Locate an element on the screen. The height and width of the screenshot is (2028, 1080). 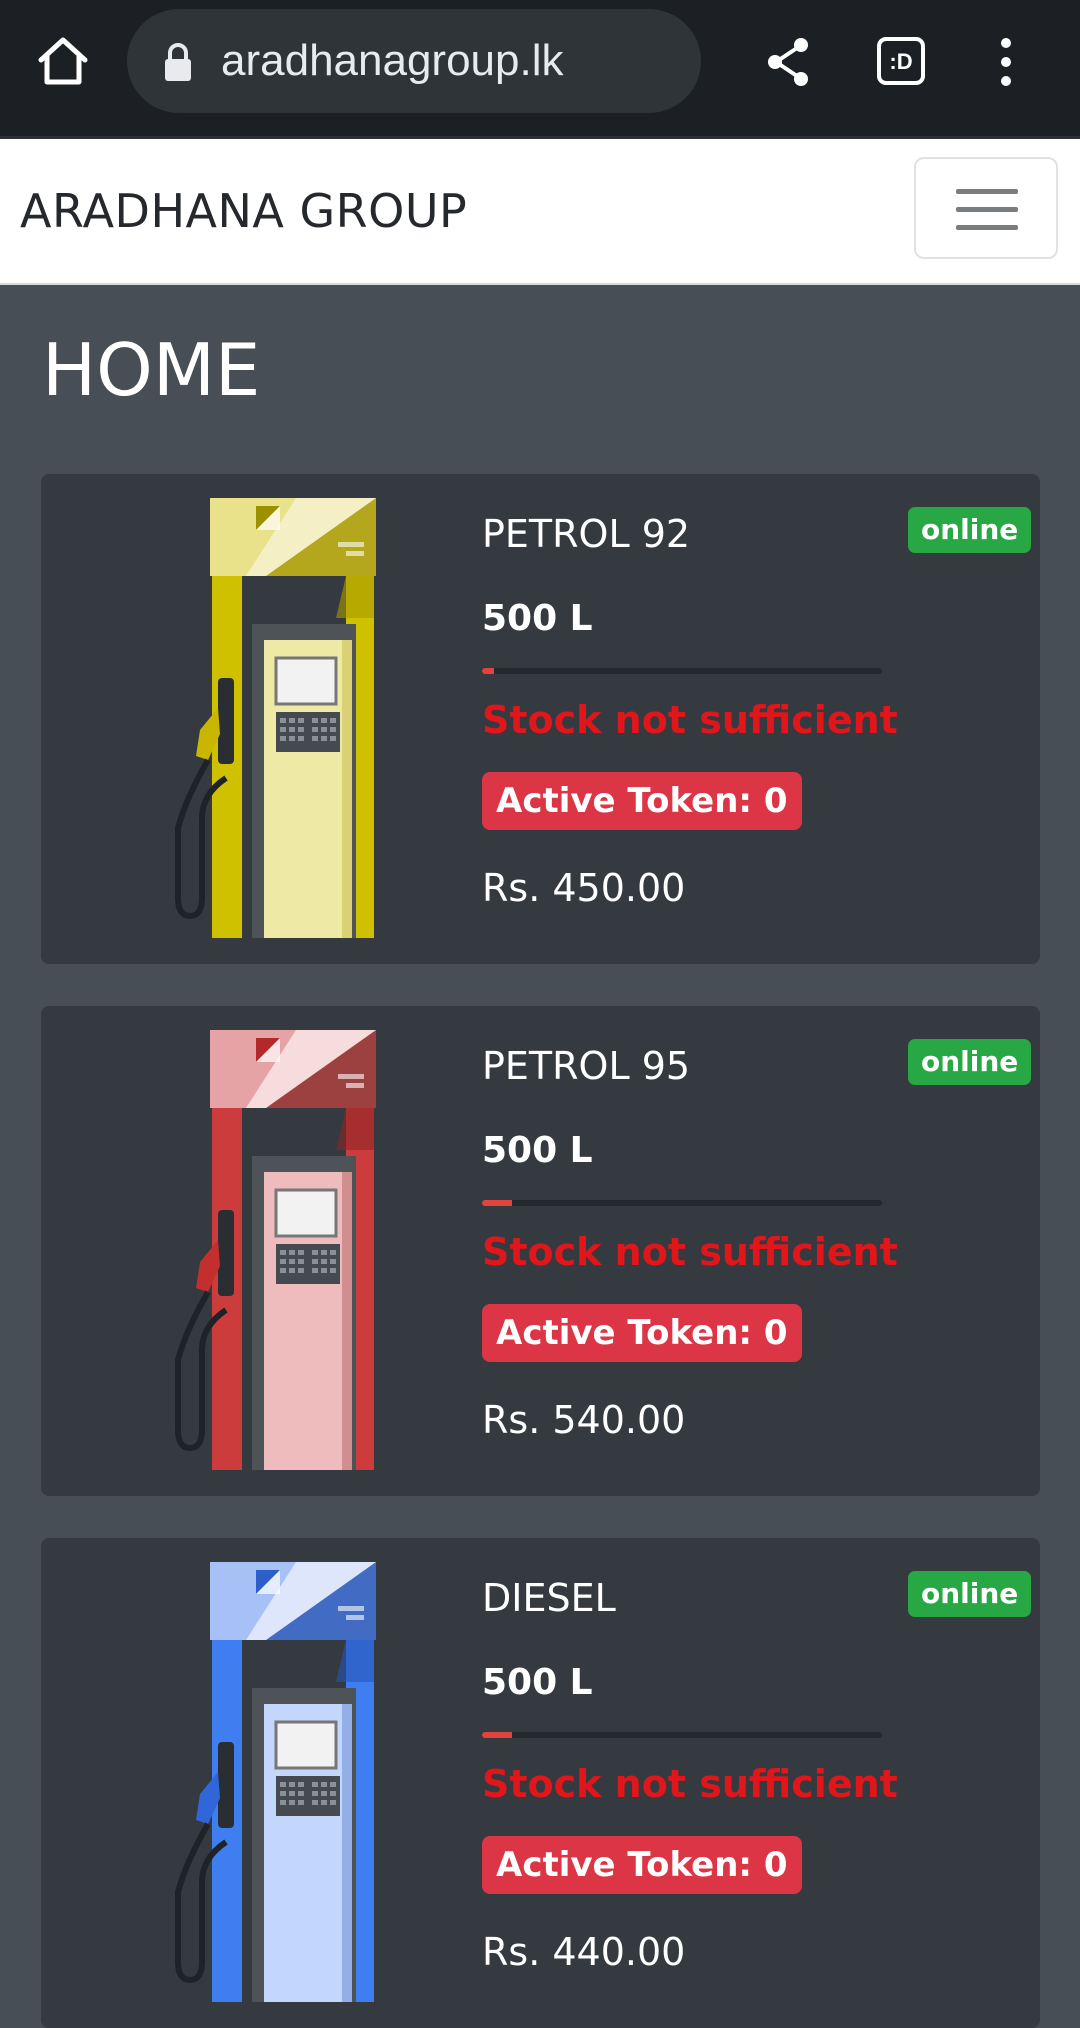
fuel-name: DIESEL is located at coordinates (549, 1598).